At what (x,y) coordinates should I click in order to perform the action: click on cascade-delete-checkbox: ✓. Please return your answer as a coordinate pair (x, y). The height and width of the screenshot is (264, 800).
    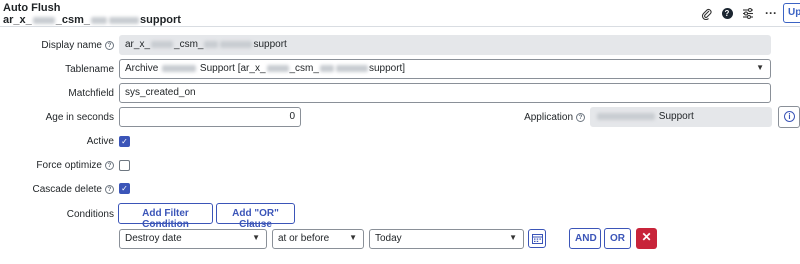
    Looking at the image, I should click on (124, 188).